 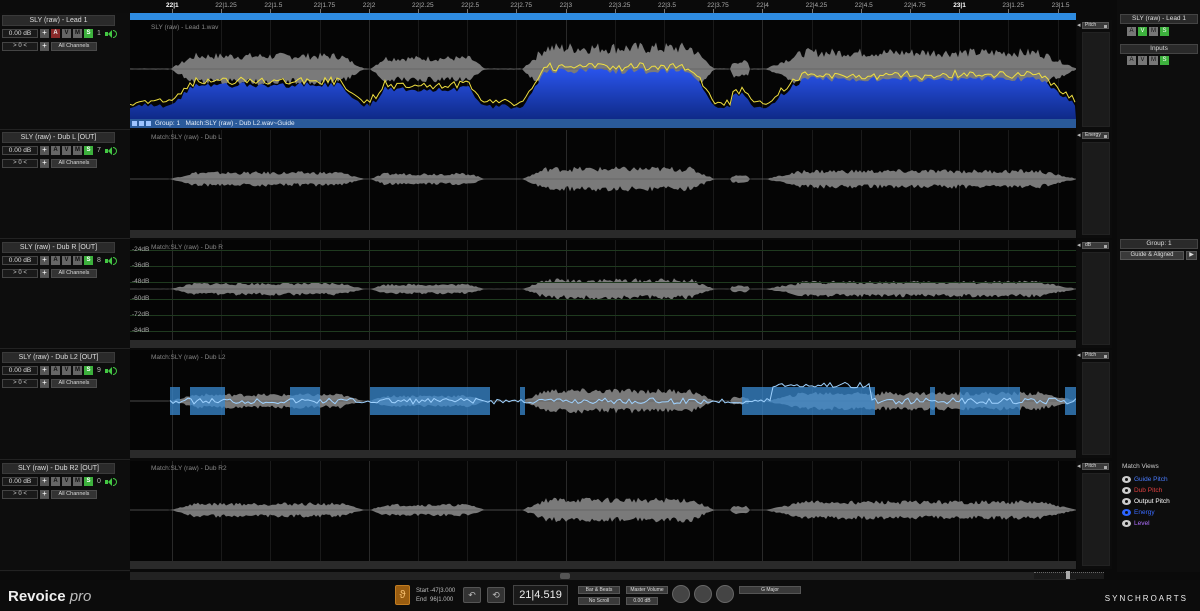 What do you see at coordinates (441, 600) in the screenshot?
I see `end-value: 96|1.000` at bounding box center [441, 600].